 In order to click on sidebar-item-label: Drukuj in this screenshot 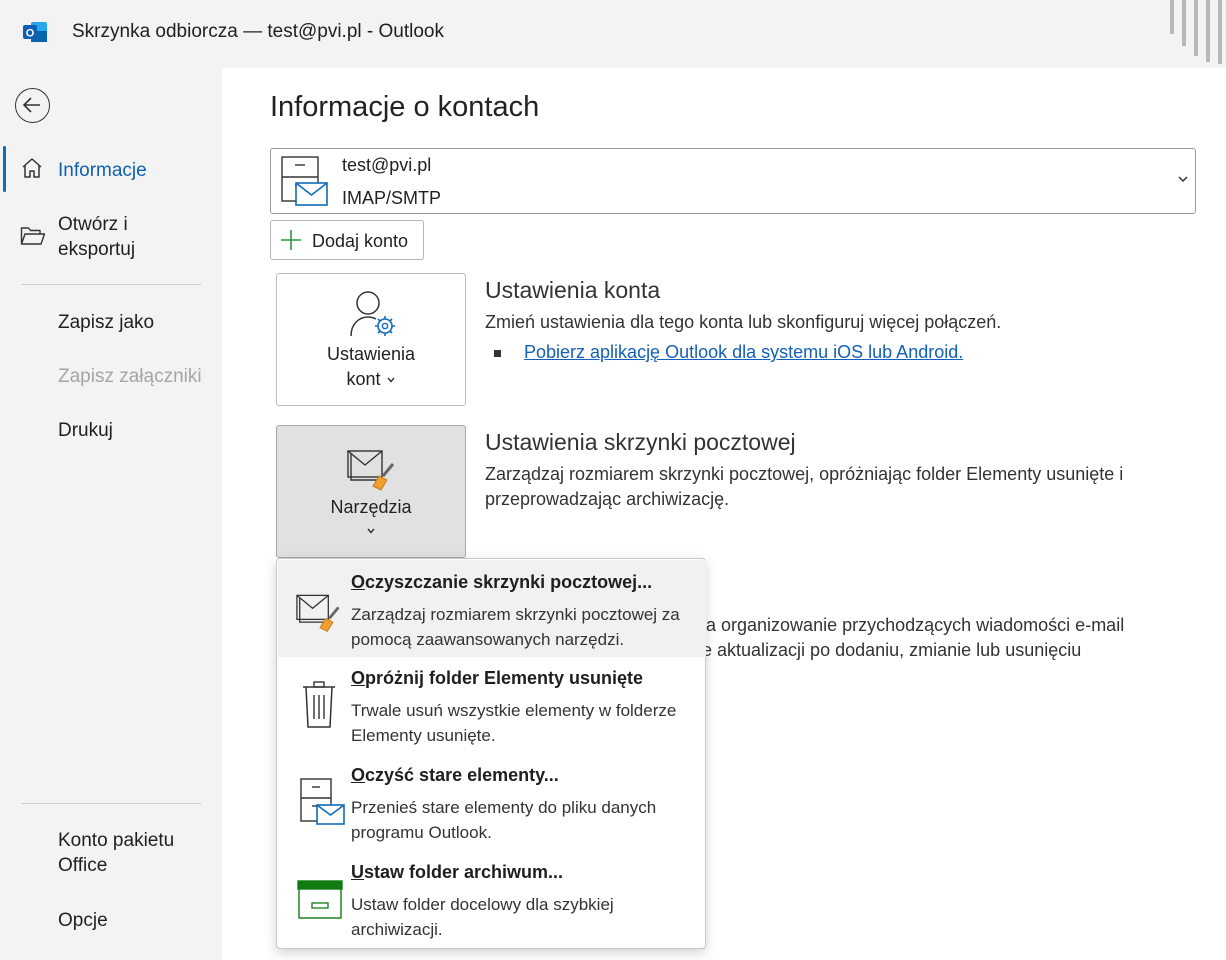, I will do `click(85, 430)`.